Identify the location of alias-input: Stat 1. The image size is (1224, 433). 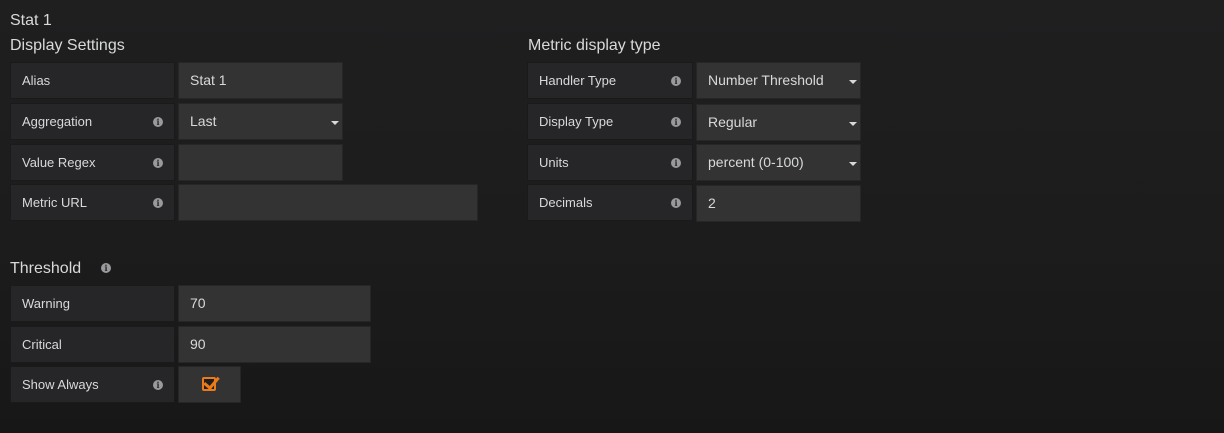
(260, 80).